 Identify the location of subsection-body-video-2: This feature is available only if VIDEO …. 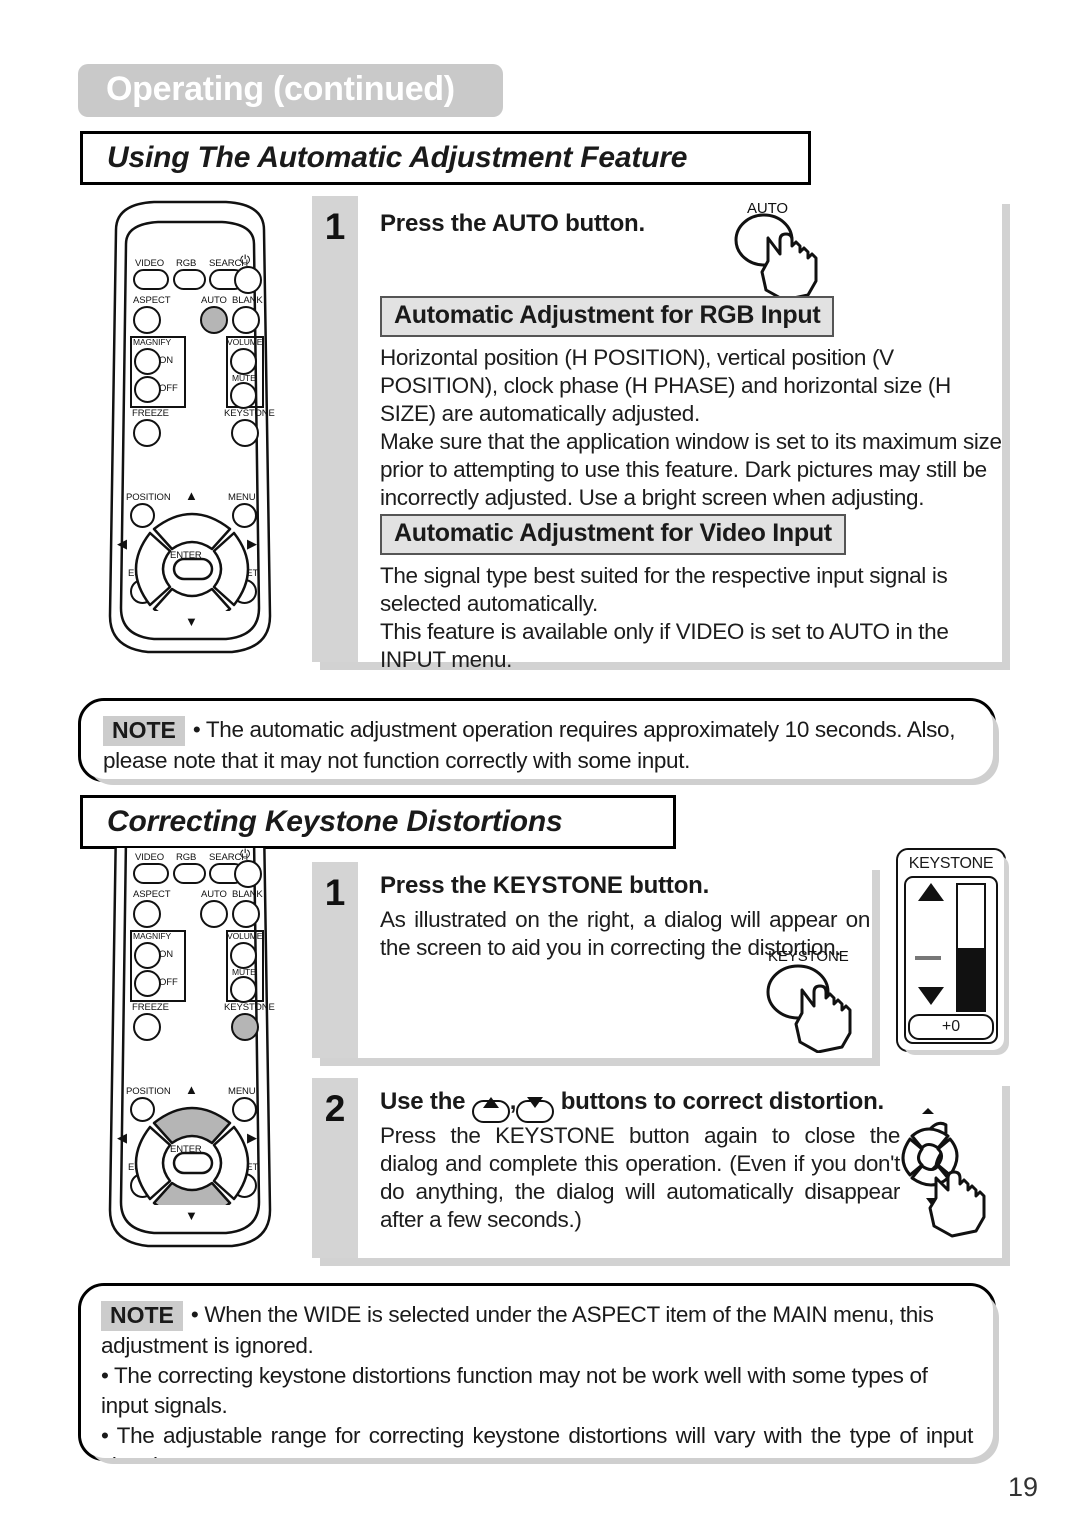
(664, 645).